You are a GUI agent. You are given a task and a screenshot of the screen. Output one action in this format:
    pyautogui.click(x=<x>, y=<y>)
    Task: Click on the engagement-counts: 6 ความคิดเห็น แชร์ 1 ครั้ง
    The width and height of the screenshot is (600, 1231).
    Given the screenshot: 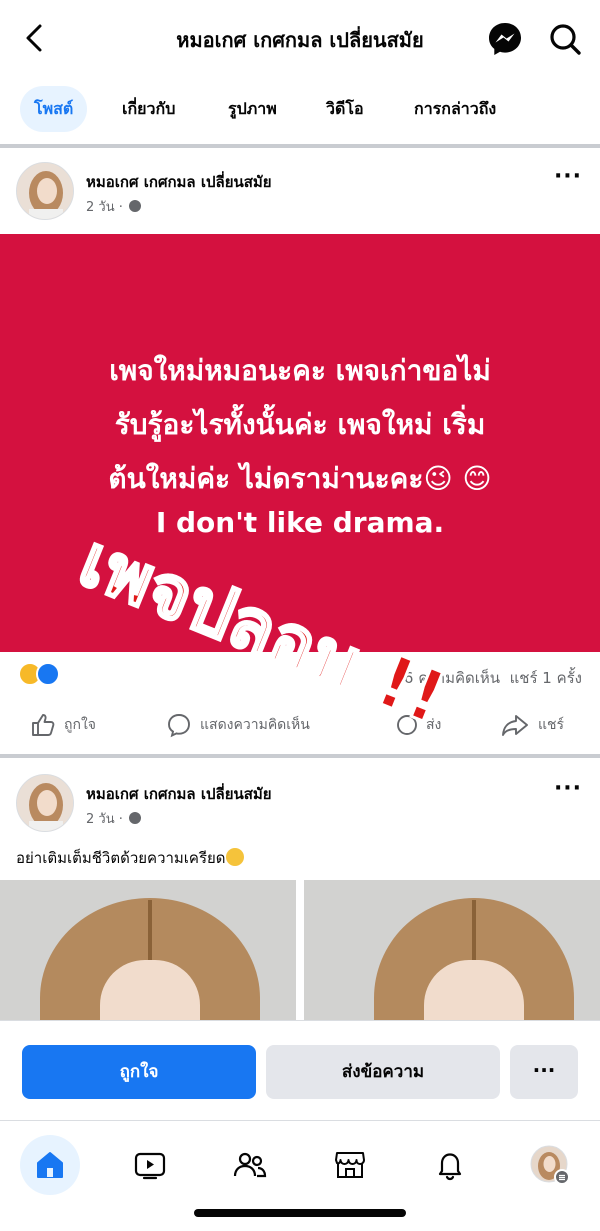 What is the action you would take?
    pyautogui.click(x=441, y=678)
    